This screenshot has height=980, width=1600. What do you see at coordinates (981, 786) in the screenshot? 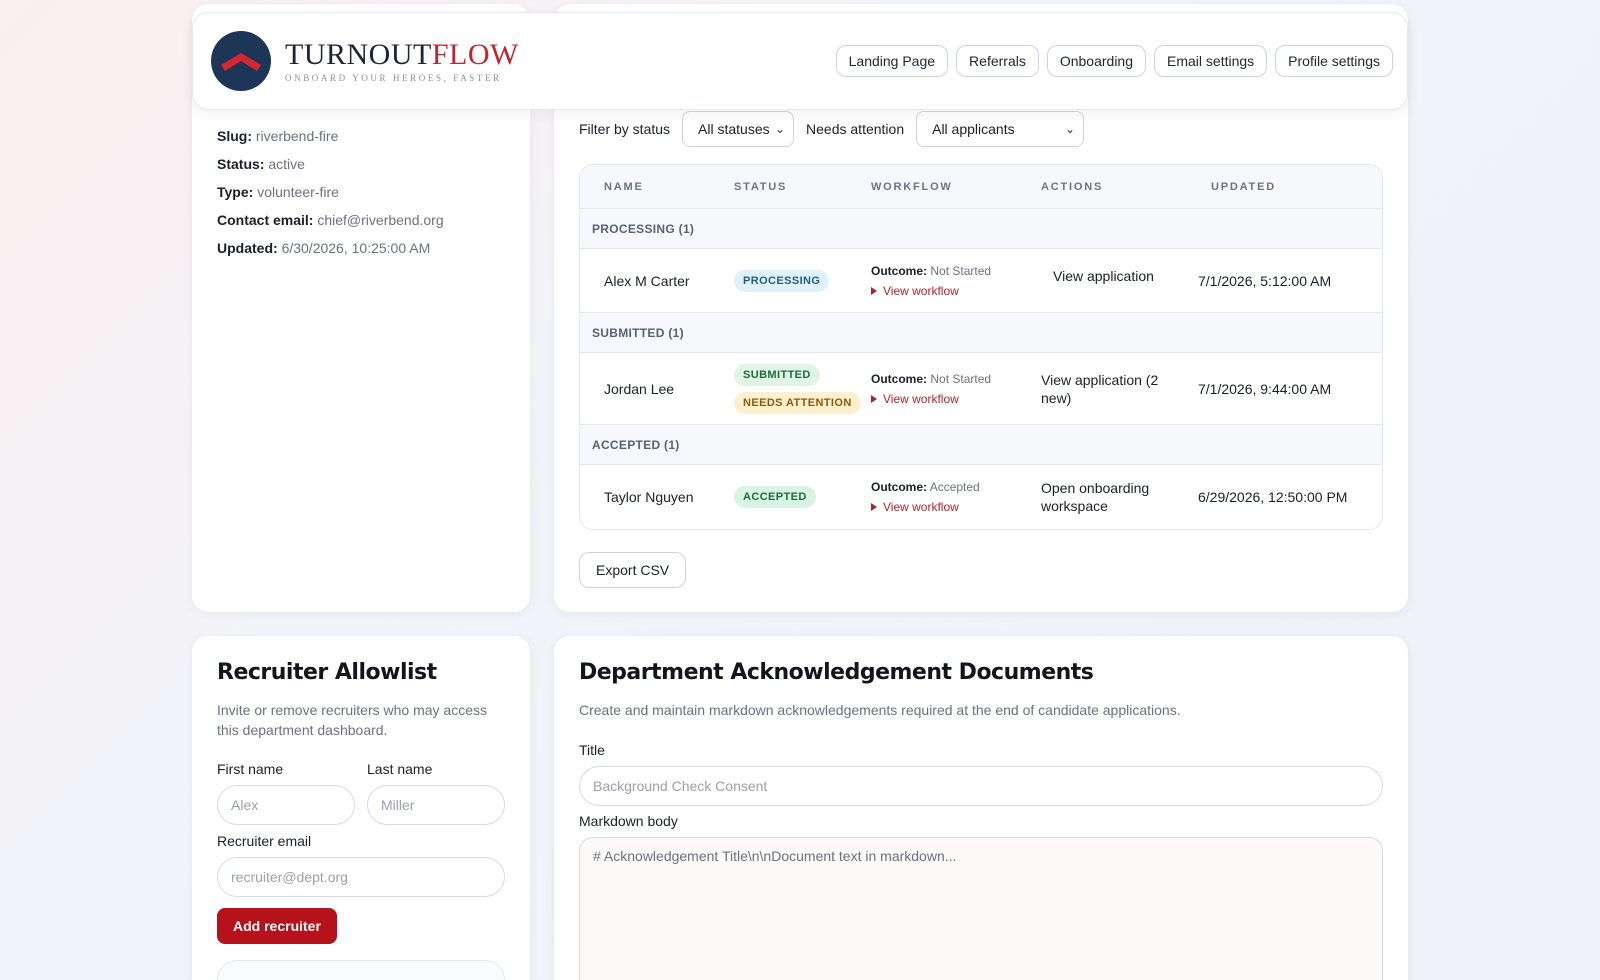
I see `document-title-input: Background Check Consent` at bounding box center [981, 786].